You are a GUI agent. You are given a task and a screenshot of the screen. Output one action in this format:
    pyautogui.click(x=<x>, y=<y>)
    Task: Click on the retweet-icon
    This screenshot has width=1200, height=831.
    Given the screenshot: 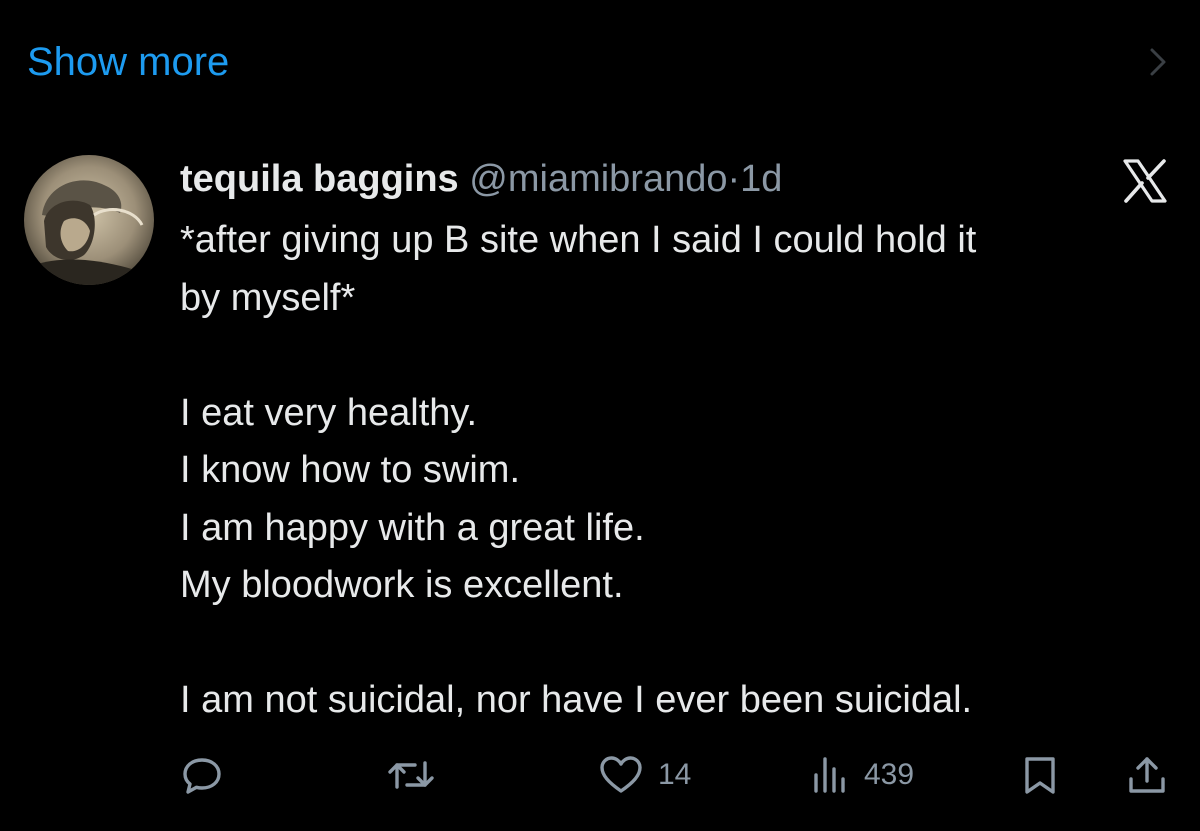 What is the action you would take?
    pyautogui.click(x=411, y=775)
    